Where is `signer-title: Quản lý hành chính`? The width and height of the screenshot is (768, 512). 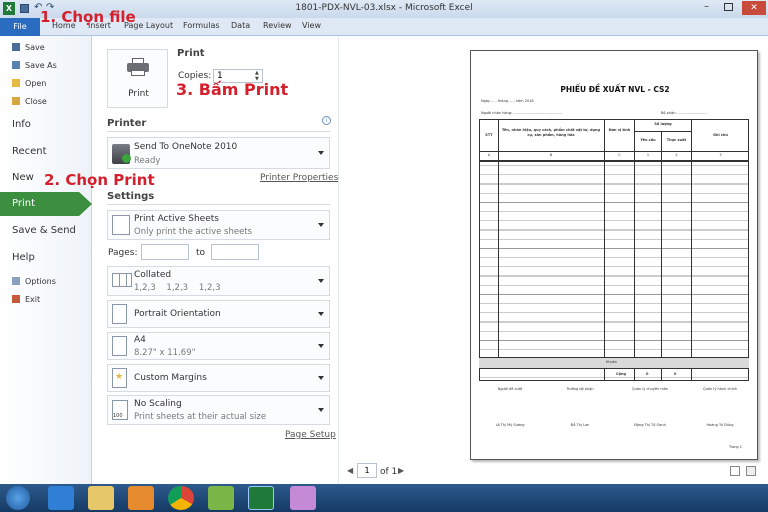 signer-title: Quản lý hành chính is located at coordinates (720, 389).